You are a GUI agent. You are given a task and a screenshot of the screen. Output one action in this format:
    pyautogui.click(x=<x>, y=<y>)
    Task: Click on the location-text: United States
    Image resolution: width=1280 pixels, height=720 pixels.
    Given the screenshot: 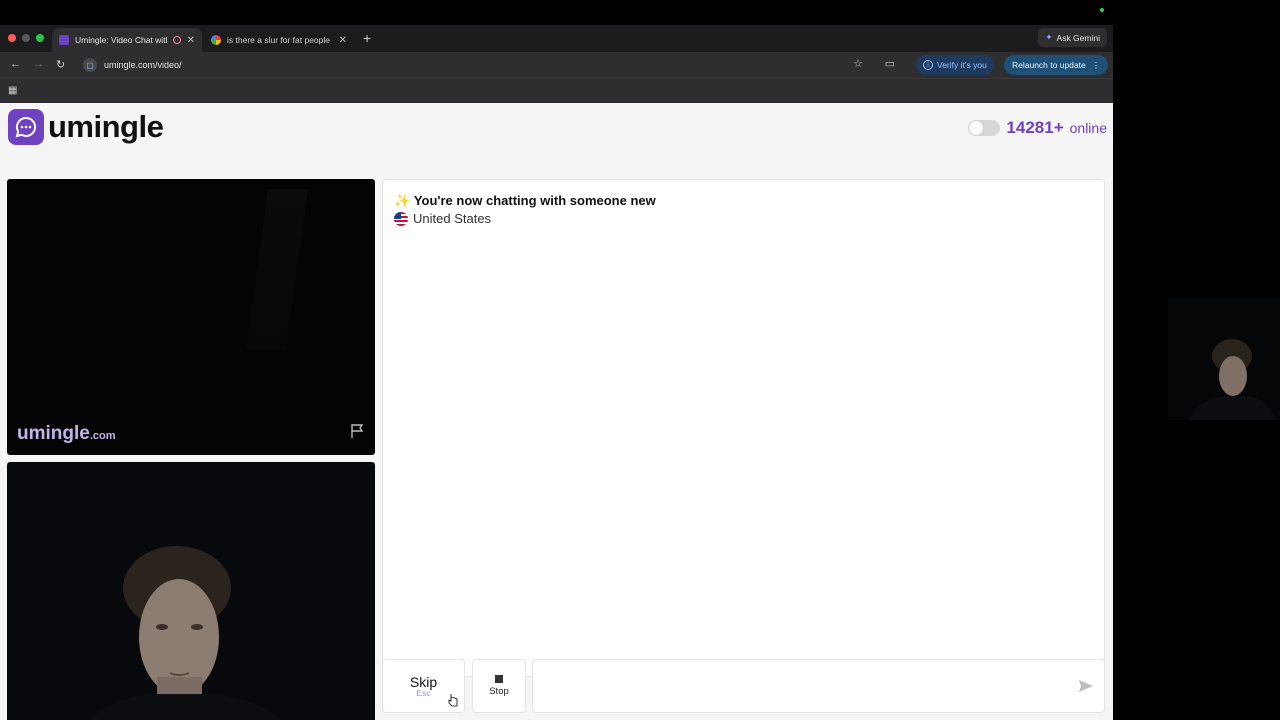 What is the action you would take?
    pyautogui.click(x=452, y=218)
    